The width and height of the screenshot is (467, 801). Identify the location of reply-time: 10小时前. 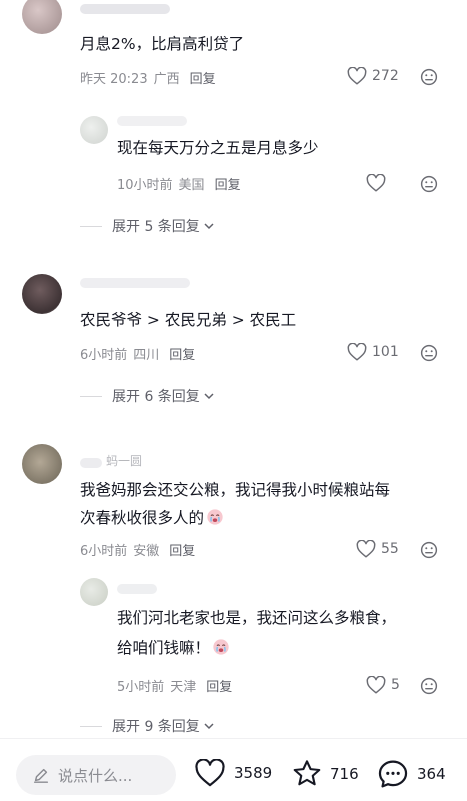
(145, 185).